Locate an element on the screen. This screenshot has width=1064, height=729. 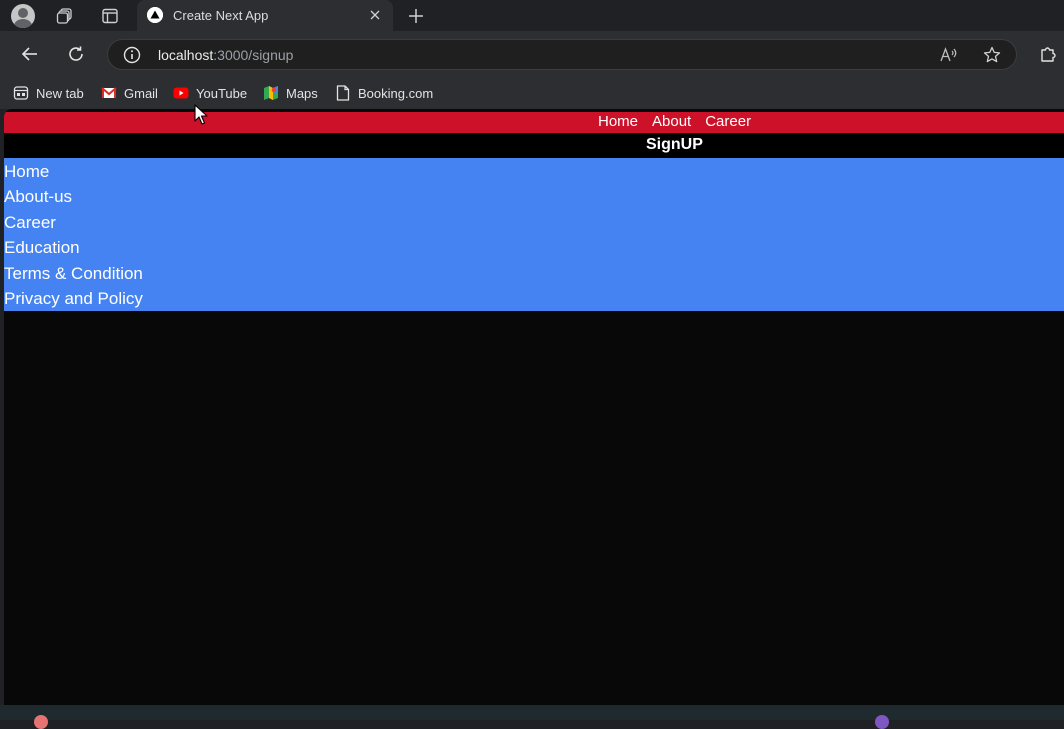
menu-item-terms: Terms & Condition is located at coordinates (73, 274).